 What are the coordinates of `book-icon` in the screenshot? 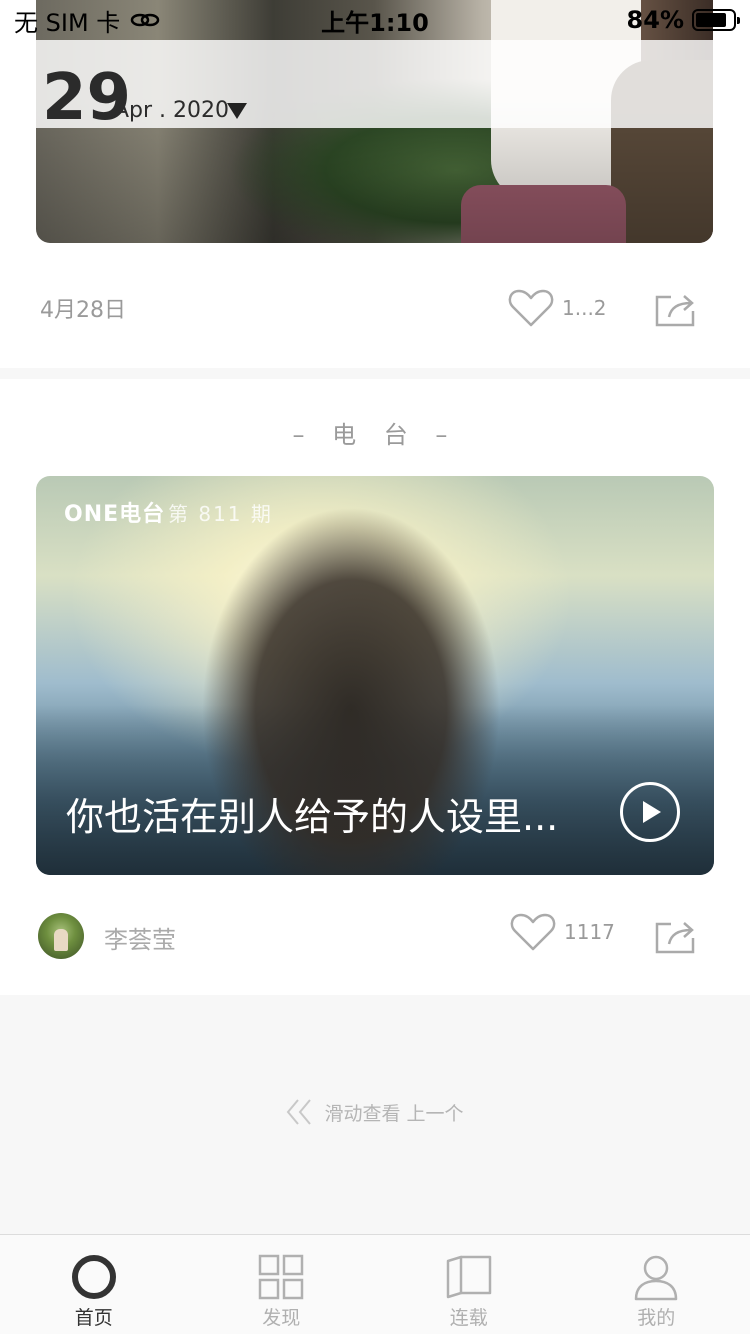 It's located at (469, 1277).